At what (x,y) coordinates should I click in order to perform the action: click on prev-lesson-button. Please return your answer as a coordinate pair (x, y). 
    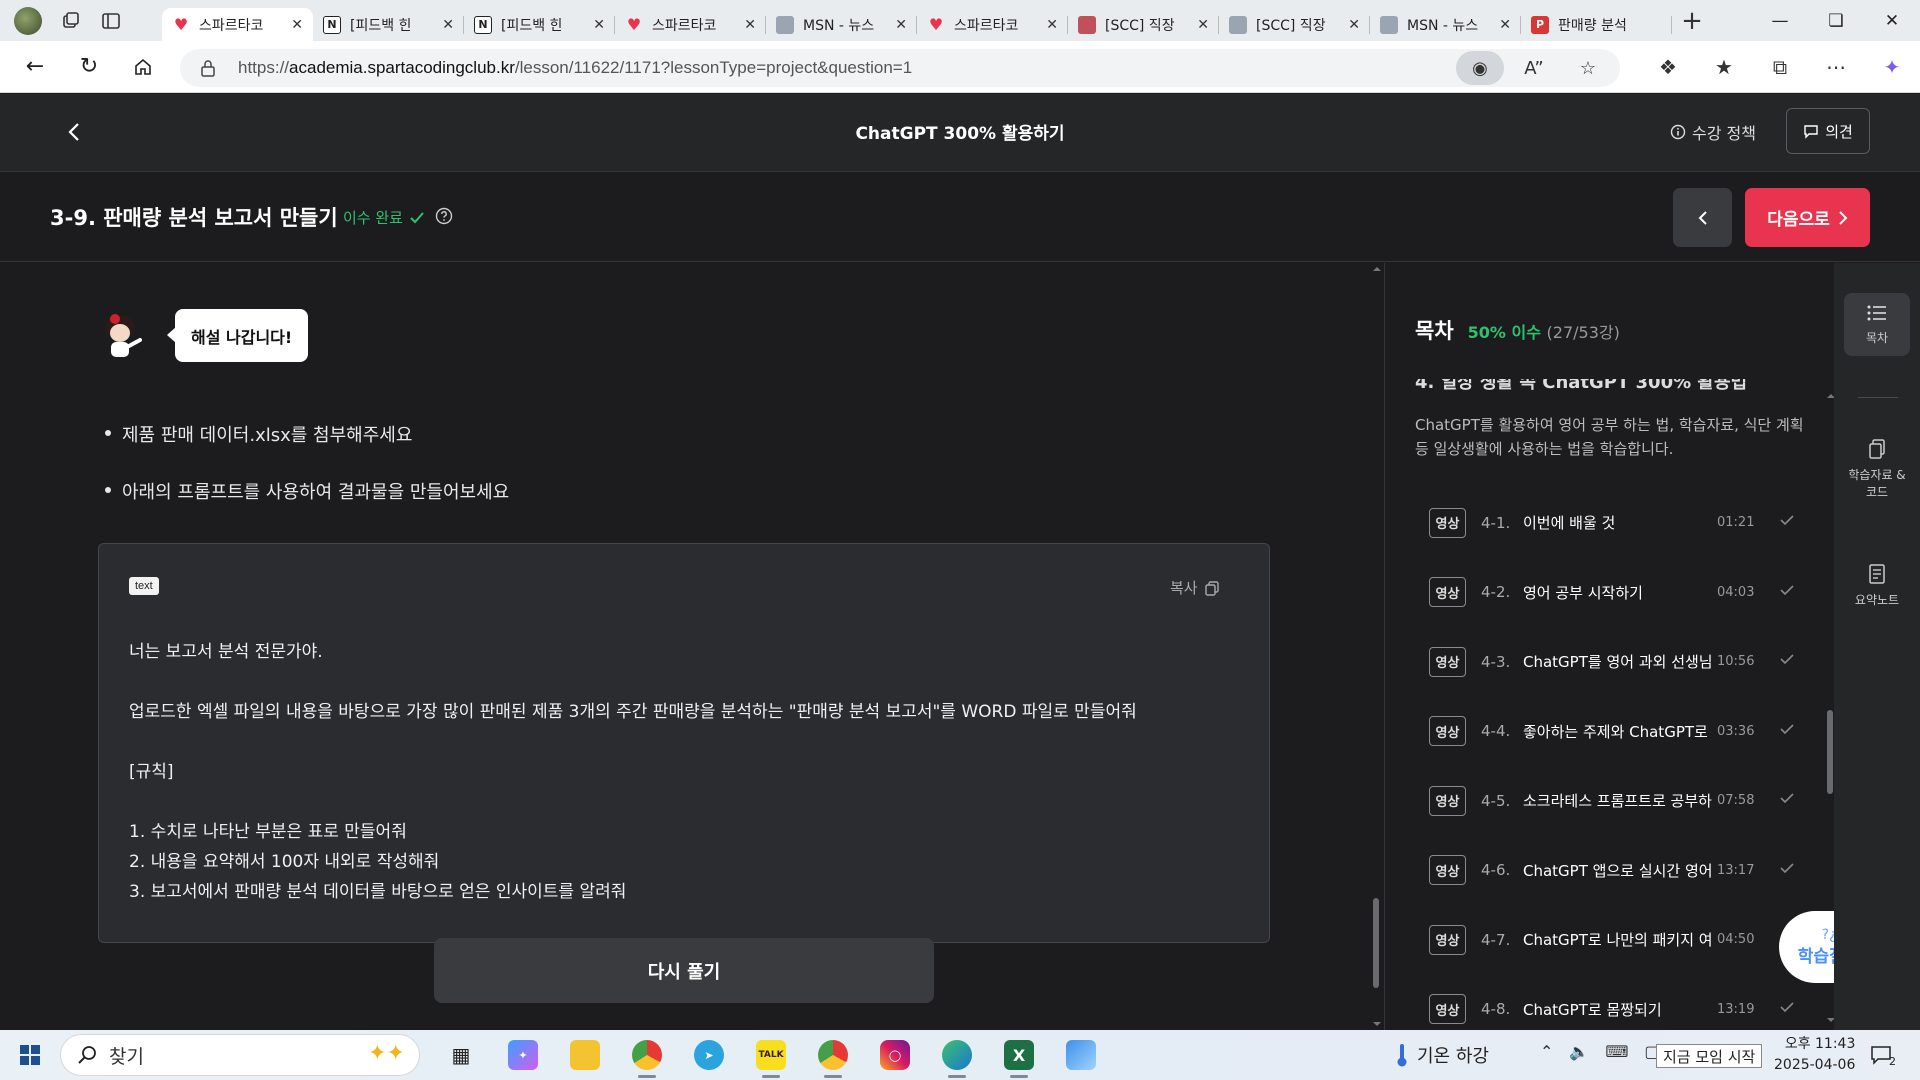
    Looking at the image, I should click on (1702, 217).